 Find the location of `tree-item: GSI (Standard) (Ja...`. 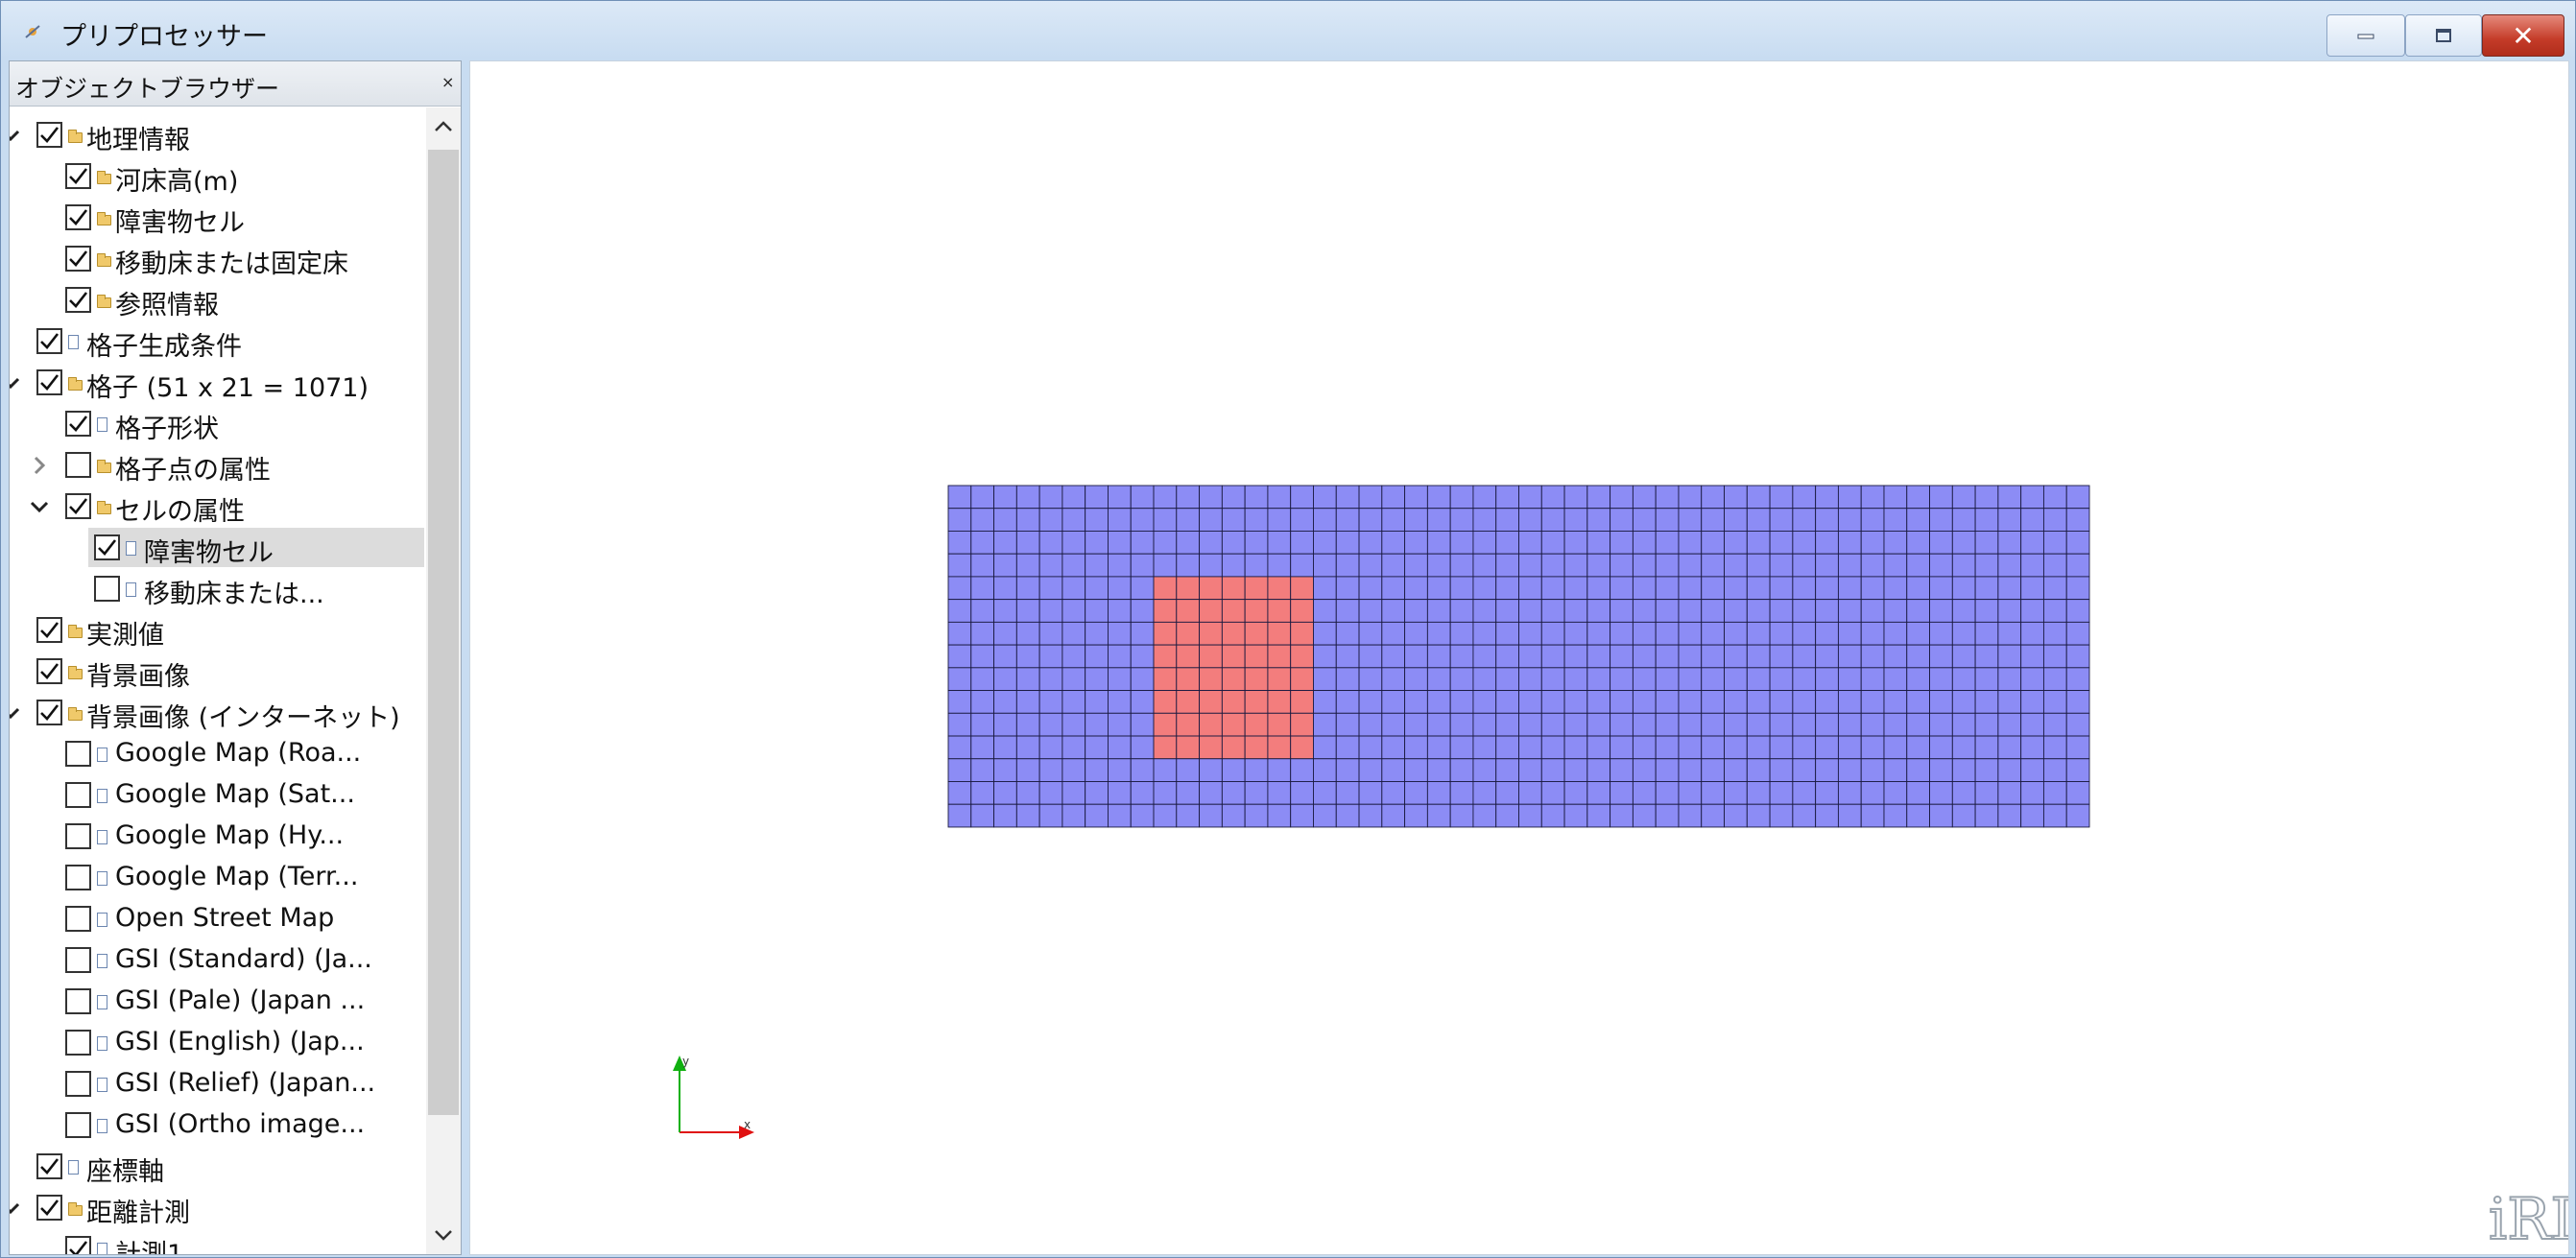

tree-item: GSI (Standard) (Ja... is located at coordinates (217, 961).